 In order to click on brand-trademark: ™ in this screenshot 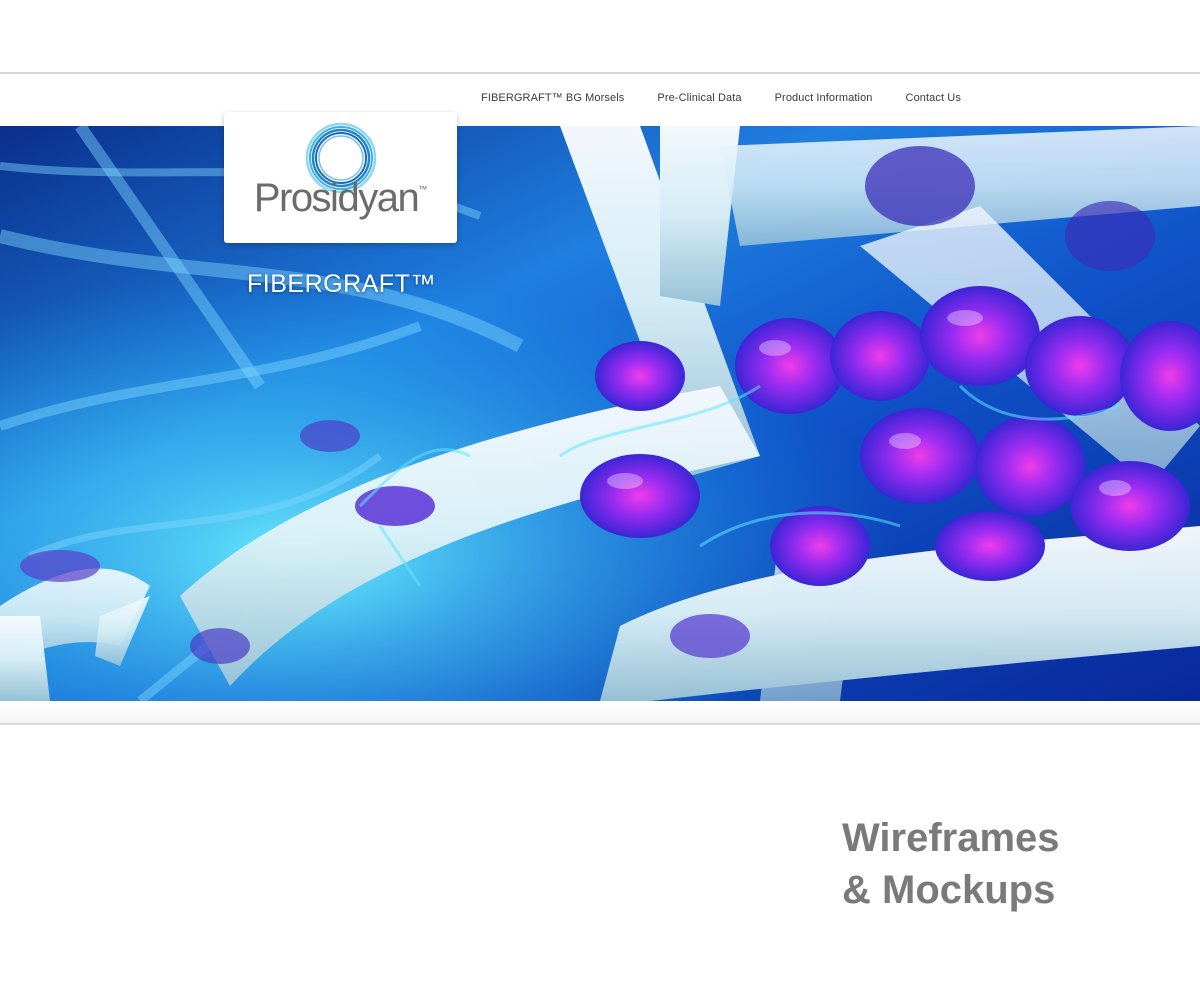, I will do `click(423, 189)`.